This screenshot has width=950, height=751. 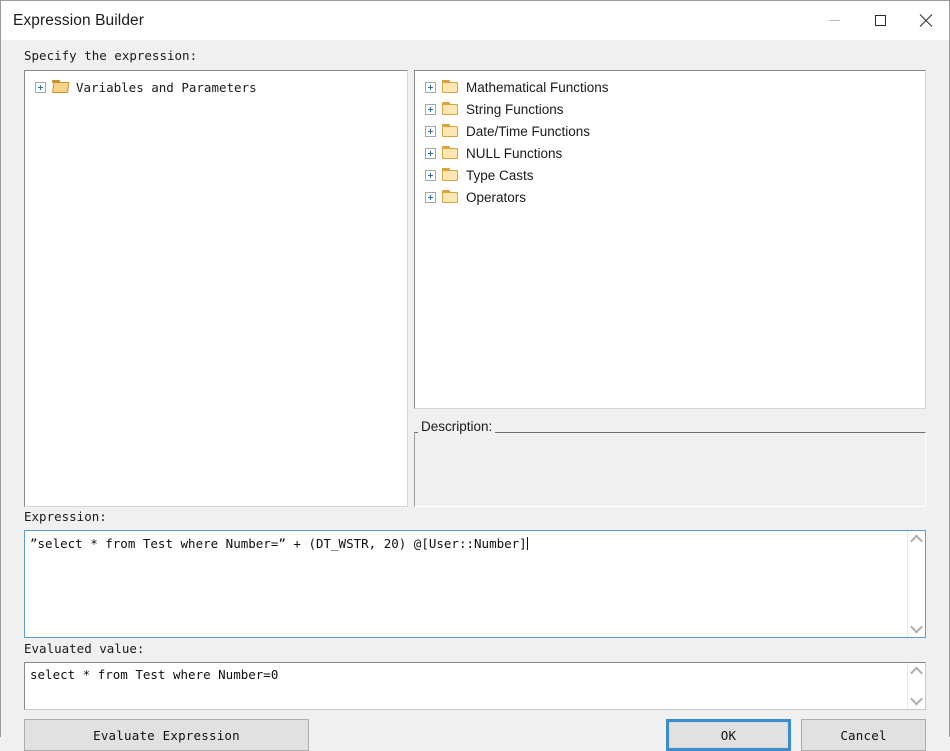 What do you see at coordinates (863, 735) in the screenshot?
I see `cancel-button: Cancel` at bounding box center [863, 735].